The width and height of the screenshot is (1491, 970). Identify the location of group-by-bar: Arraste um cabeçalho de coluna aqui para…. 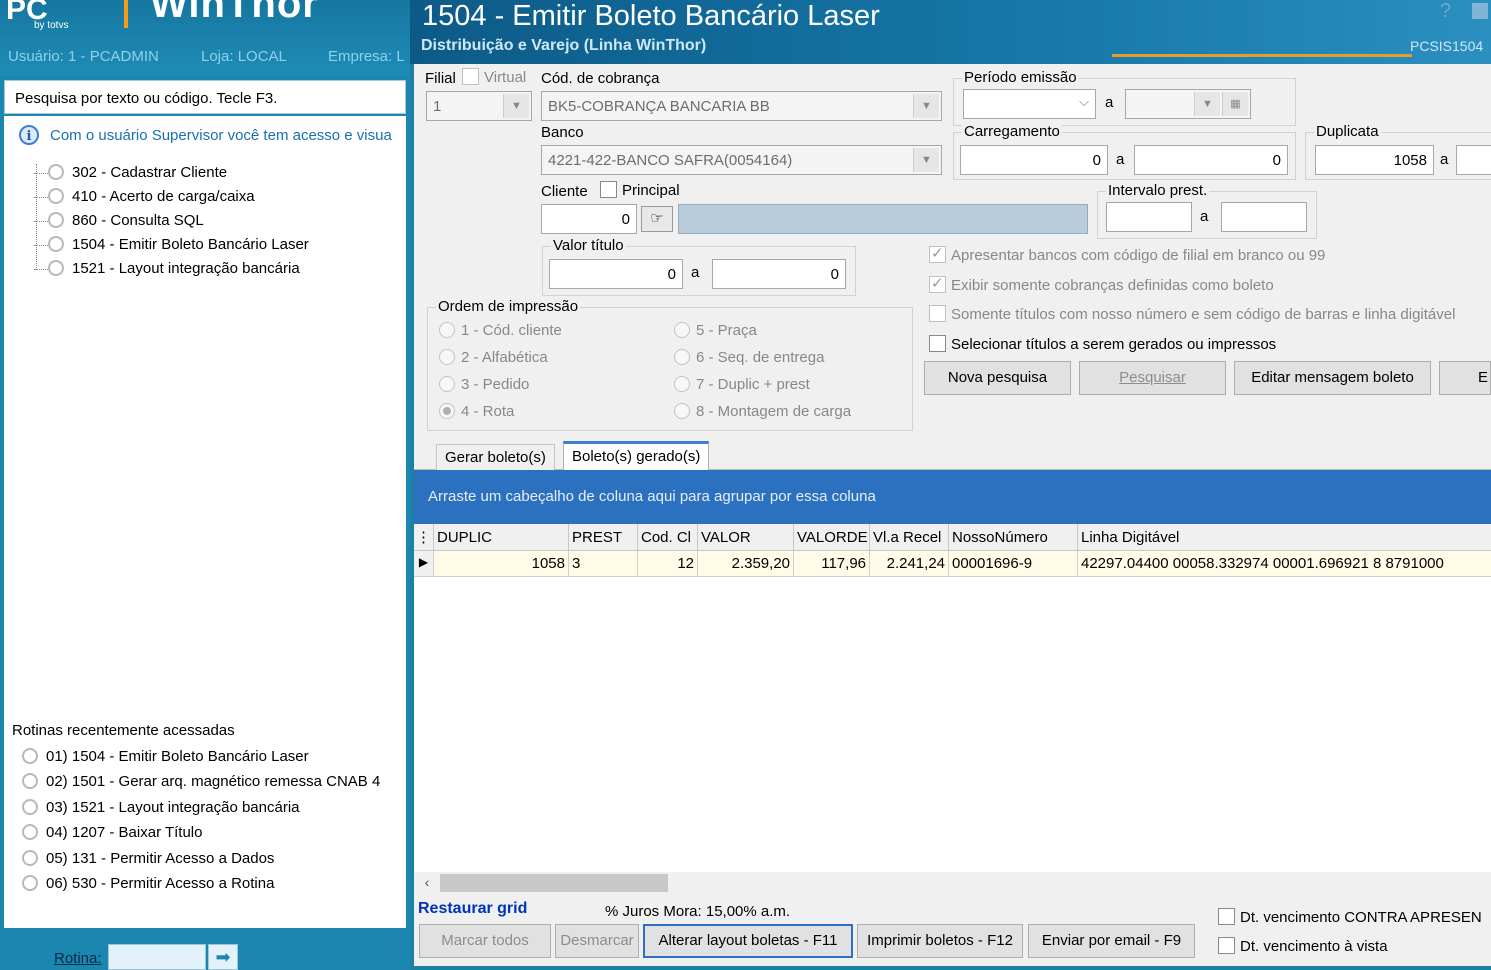
(952, 497).